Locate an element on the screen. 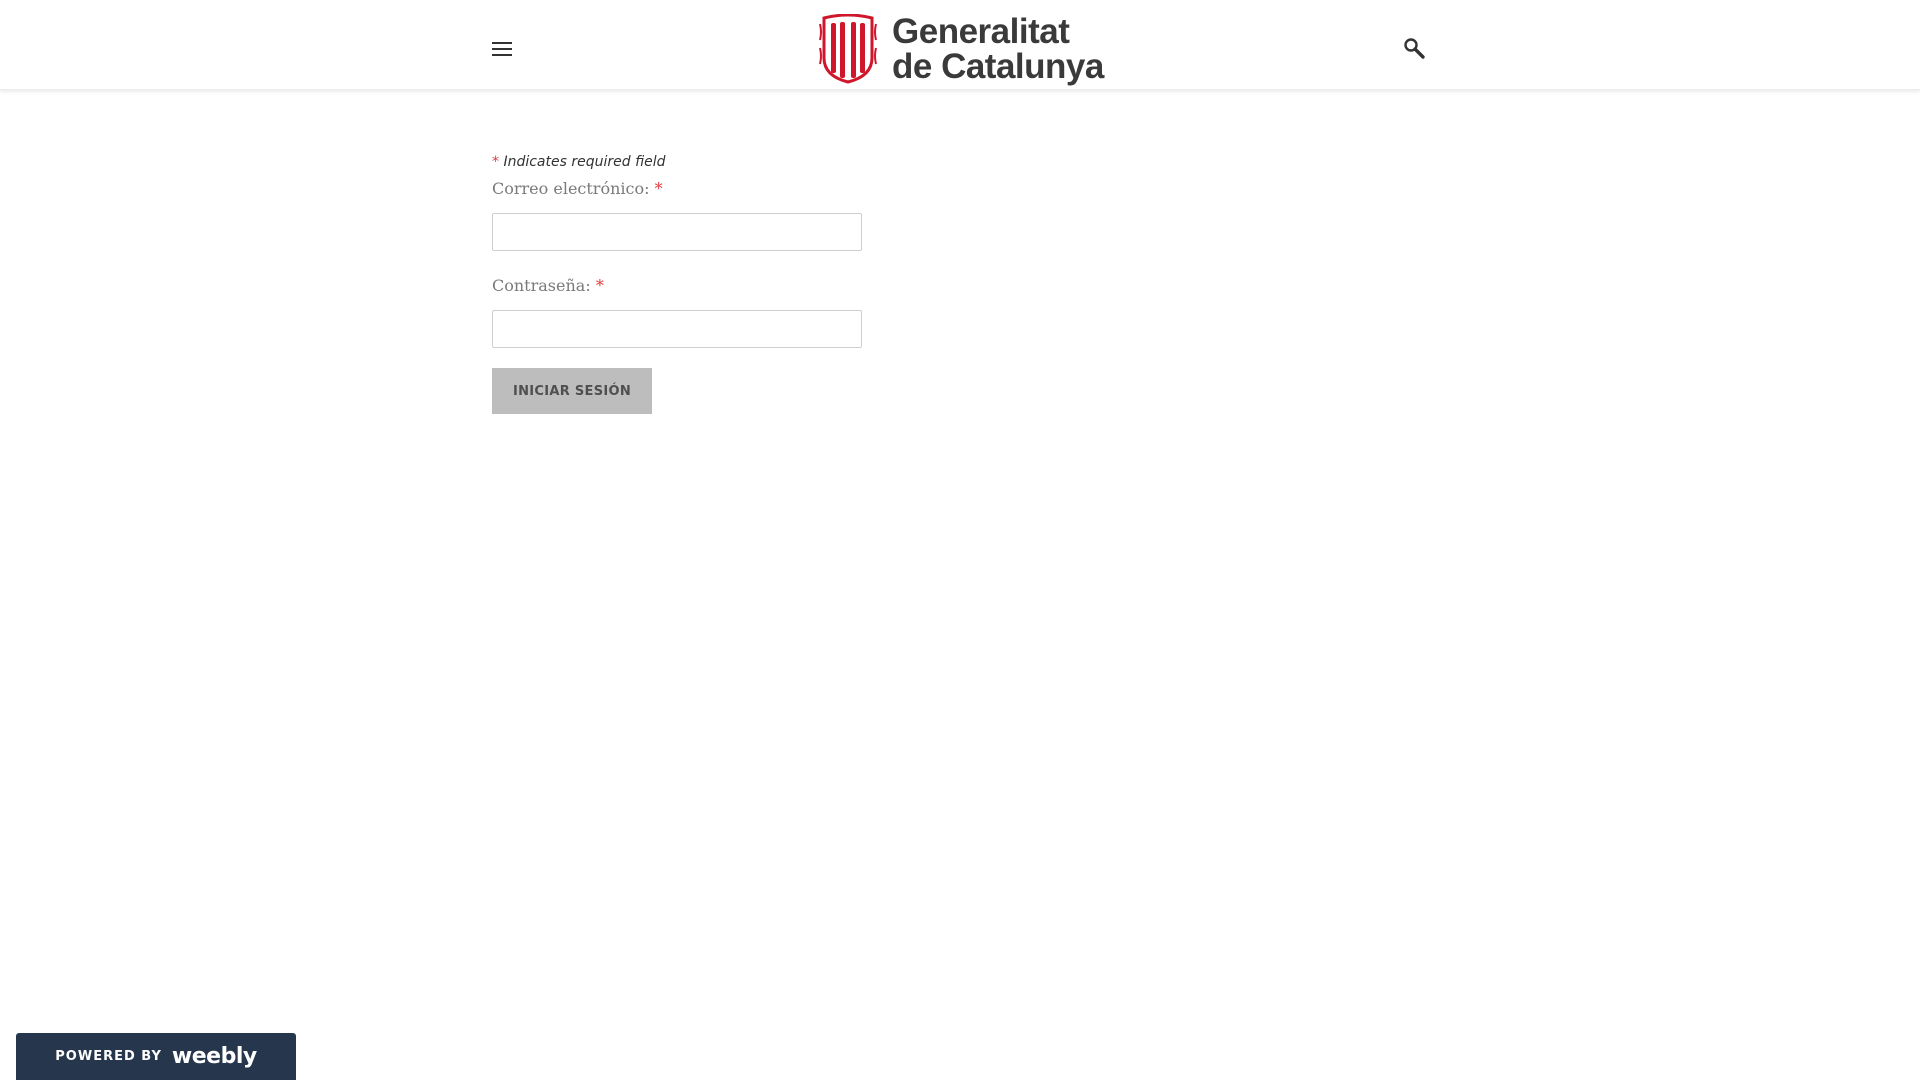 This screenshot has width=1920, height=1080. password-label-text: Contraseña: is located at coordinates (541, 285).